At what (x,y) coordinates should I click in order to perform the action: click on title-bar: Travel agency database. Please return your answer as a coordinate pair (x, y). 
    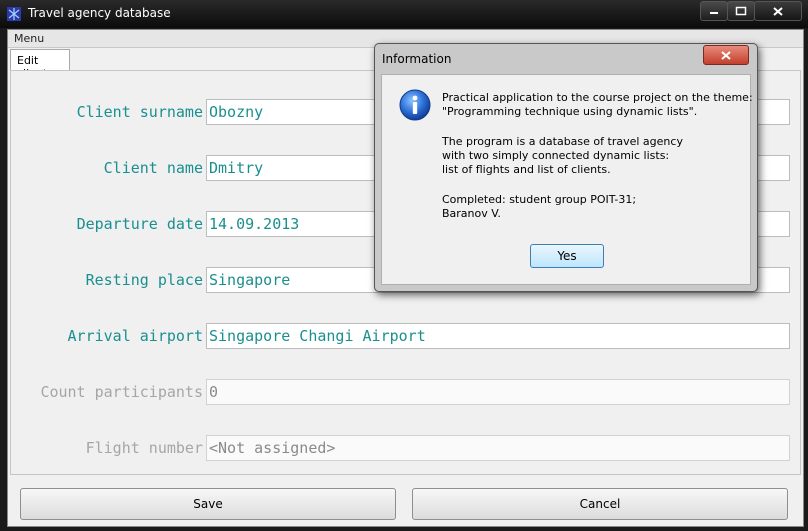
    Looking at the image, I should click on (404, 14).